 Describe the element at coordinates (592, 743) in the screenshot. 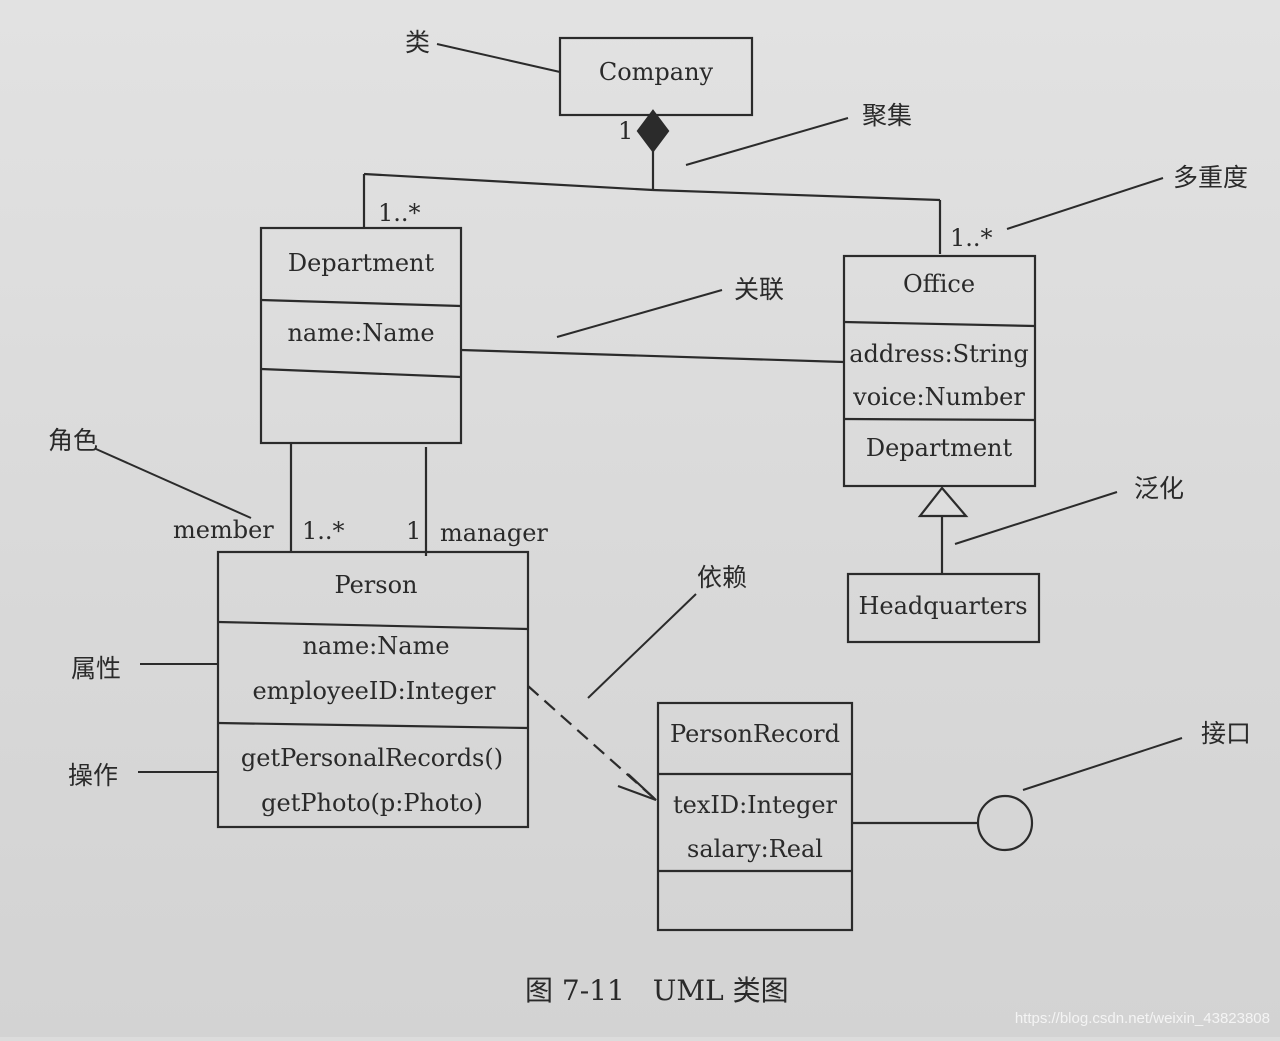

I see `dependency-connector` at that location.